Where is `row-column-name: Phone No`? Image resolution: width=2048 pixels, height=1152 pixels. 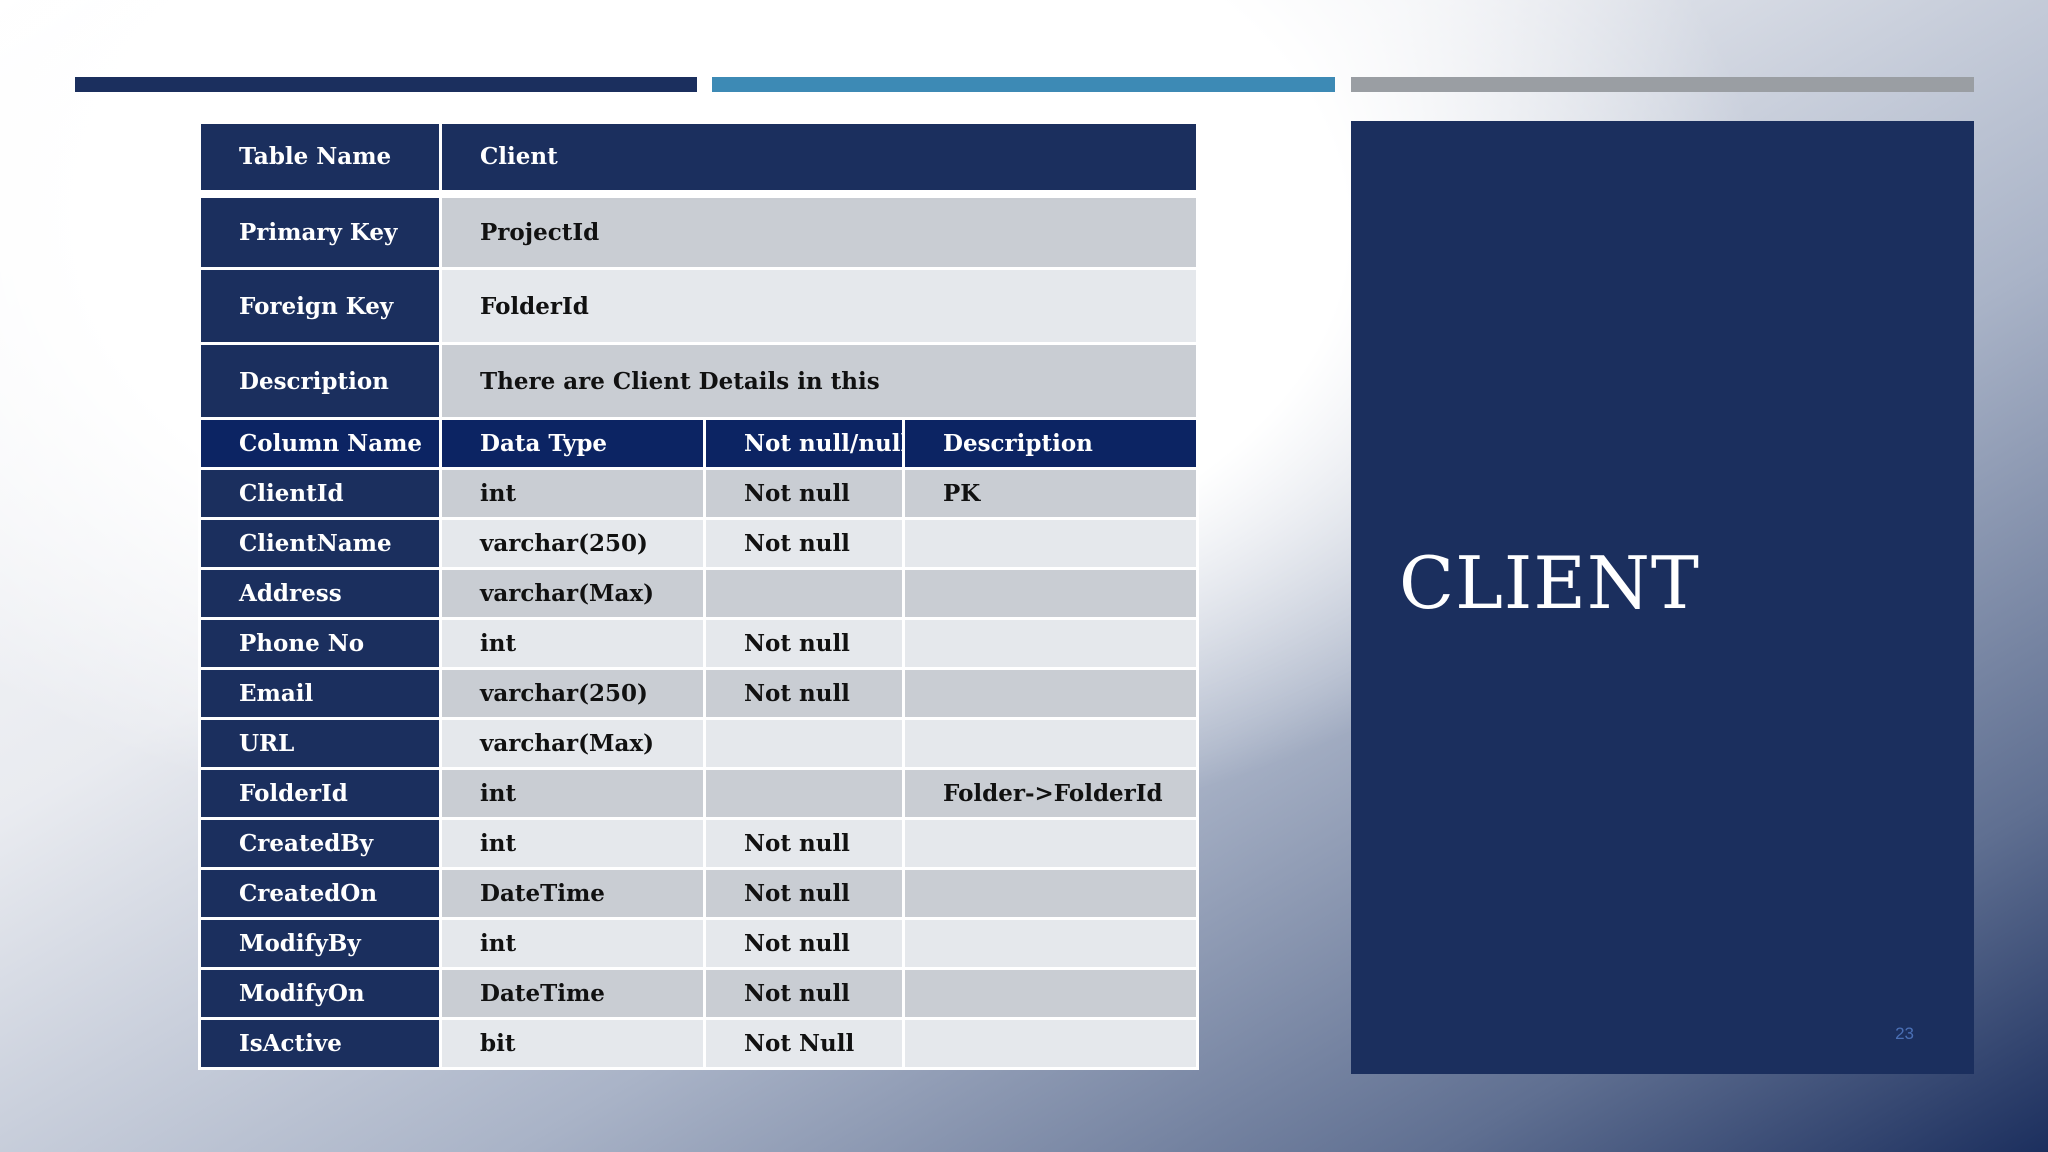
row-column-name: Phone No is located at coordinates (320, 643).